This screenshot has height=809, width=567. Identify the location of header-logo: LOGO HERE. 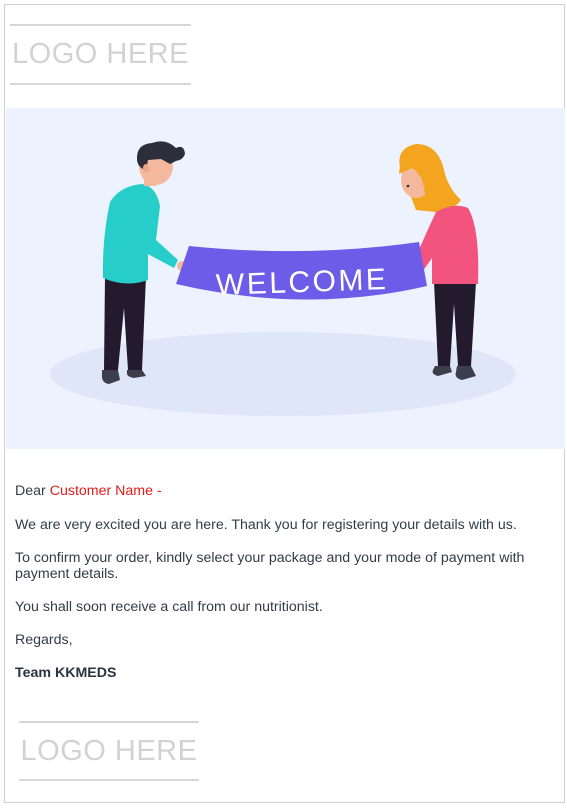
(100, 54).